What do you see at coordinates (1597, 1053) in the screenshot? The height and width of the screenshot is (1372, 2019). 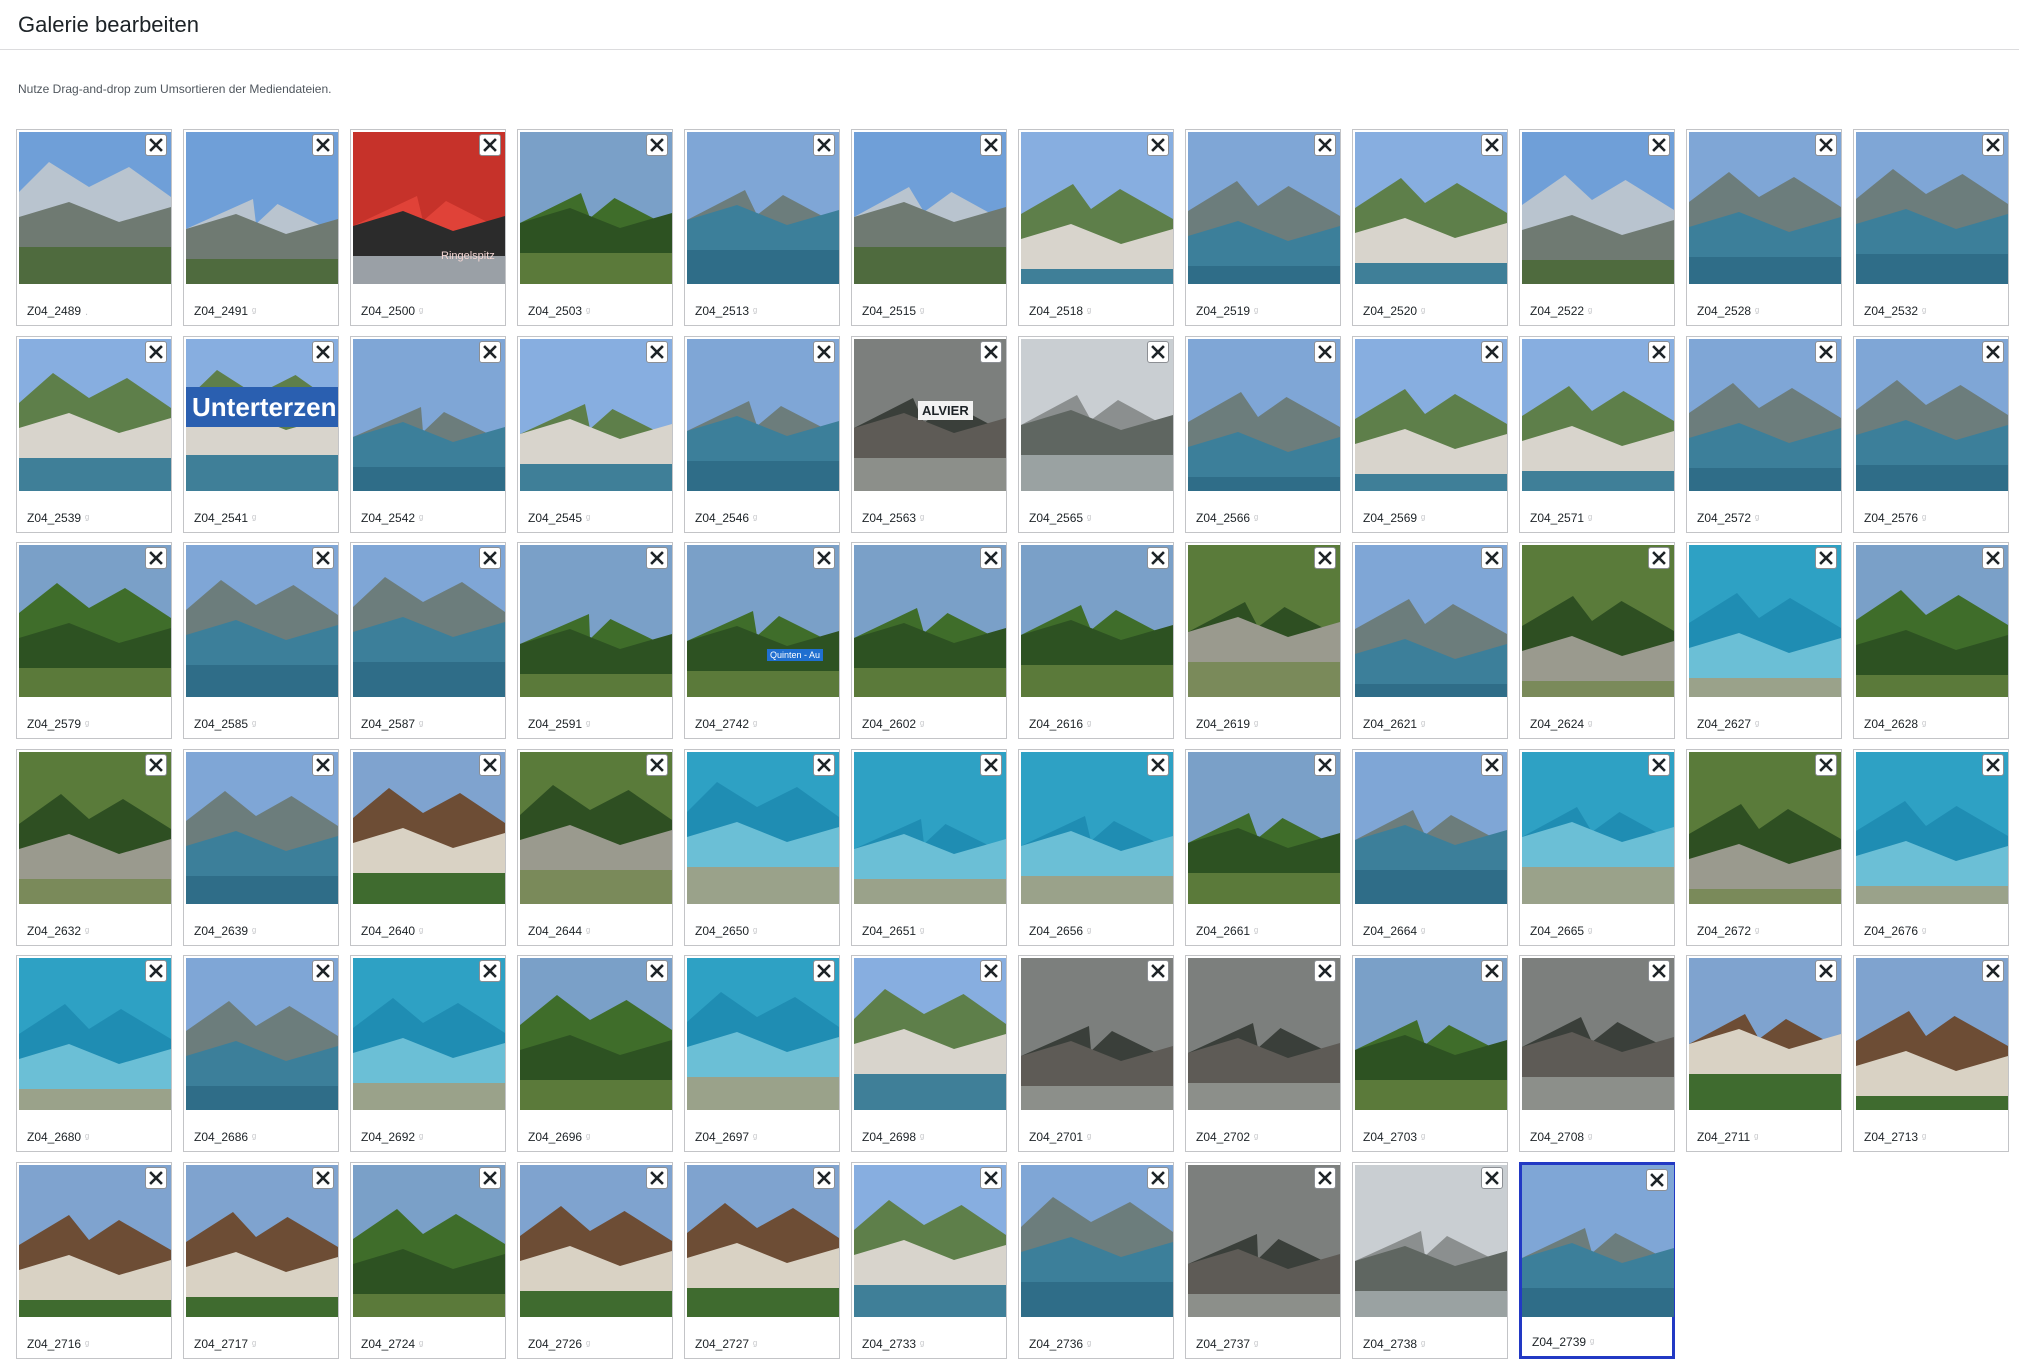 I see `gallery-item: Z04_2708 ᵍ` at bounding box center [1597, 1053].